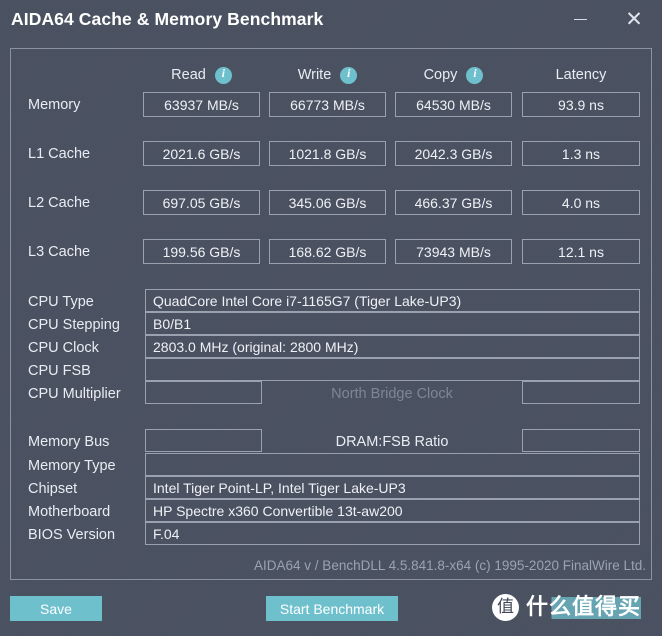 This screenshot has width=662, height=636. I want to click on column-header-latency-label: Latency, so click(581, 75).